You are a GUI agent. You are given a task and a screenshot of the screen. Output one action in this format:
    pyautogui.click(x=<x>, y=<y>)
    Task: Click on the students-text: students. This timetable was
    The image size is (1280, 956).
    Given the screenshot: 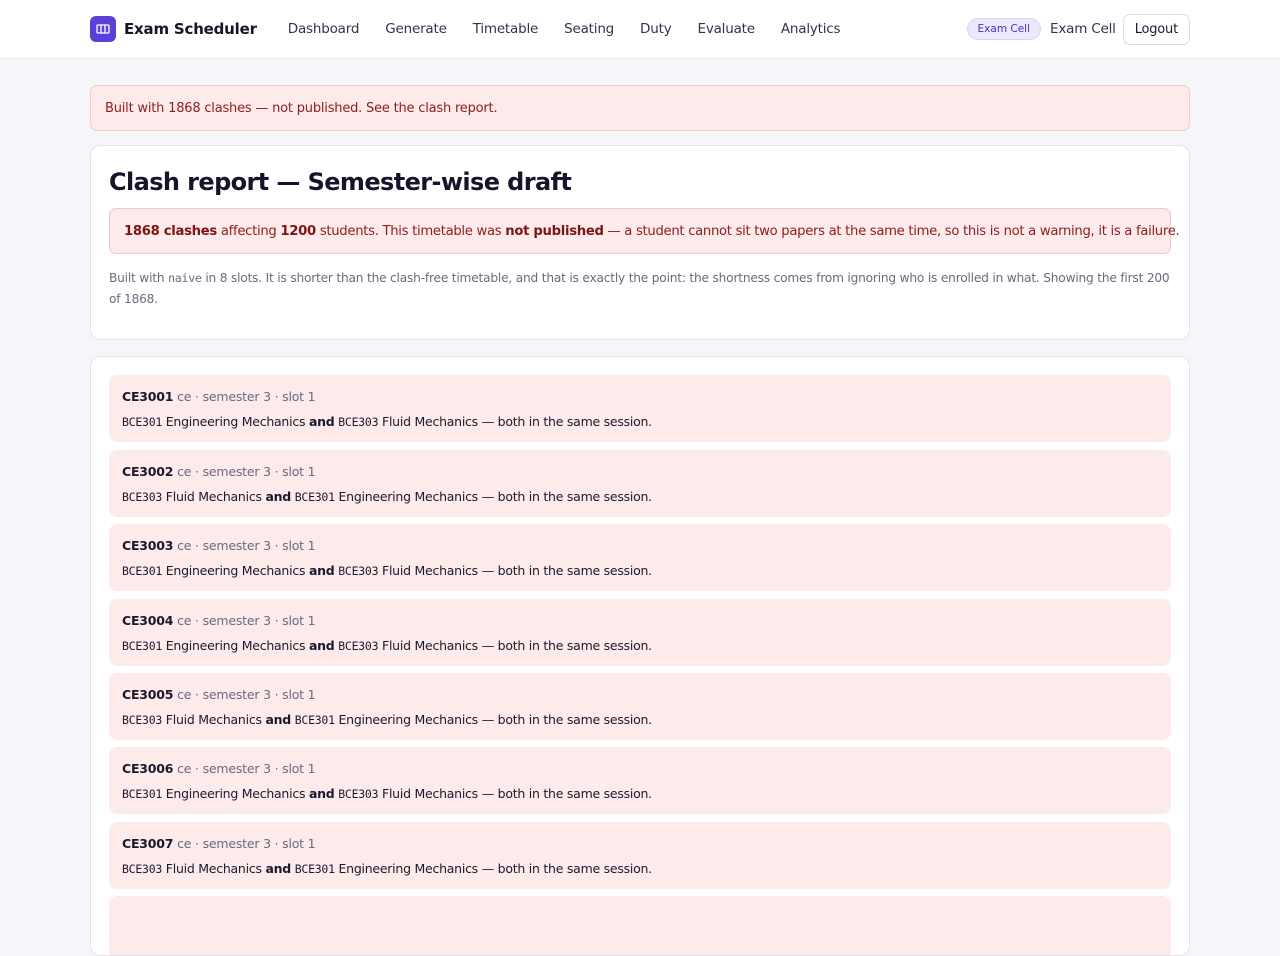 What is the action you would take?
    pyautogui.click(x=410, y=231)
    